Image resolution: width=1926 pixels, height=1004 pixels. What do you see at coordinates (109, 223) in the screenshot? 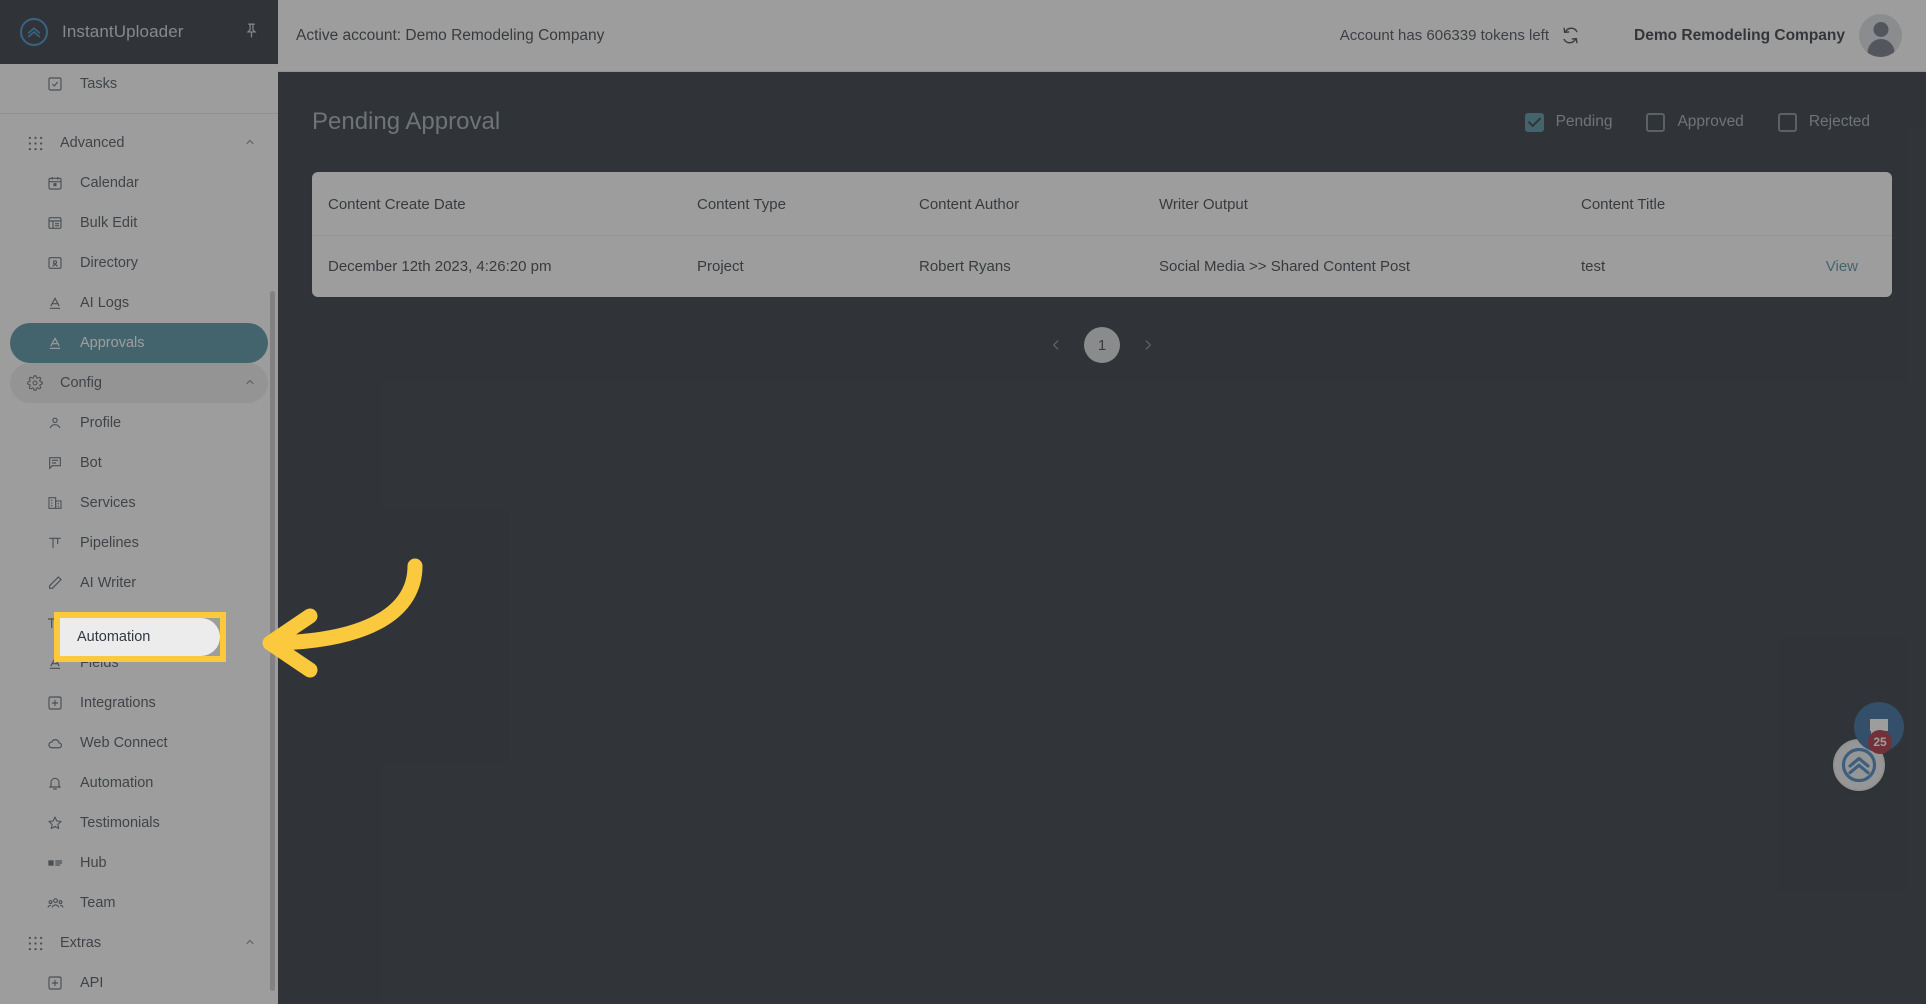
I see `sidebar-item-label: Bulk Edit` at bounding box center [109, 223].